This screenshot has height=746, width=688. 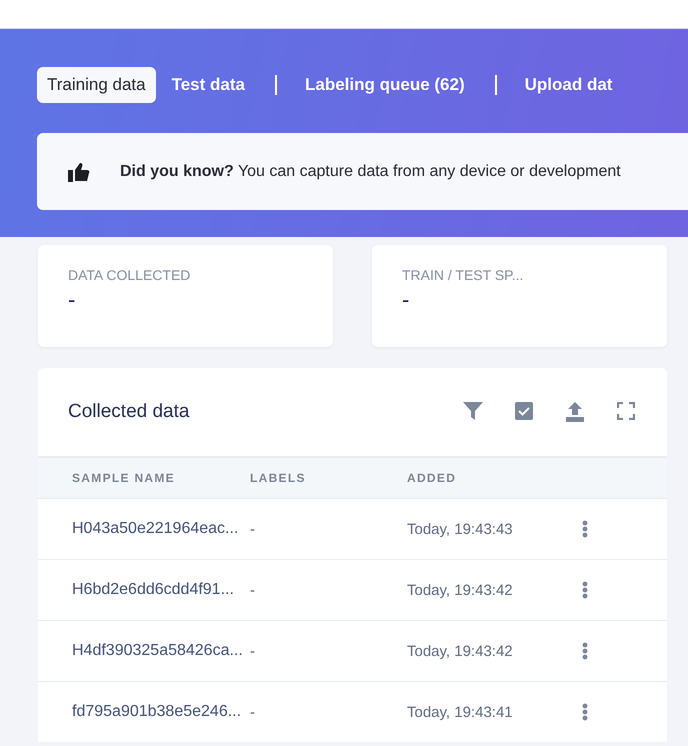 I want to click on tab: Upload dat, so click(x=568, y=85).